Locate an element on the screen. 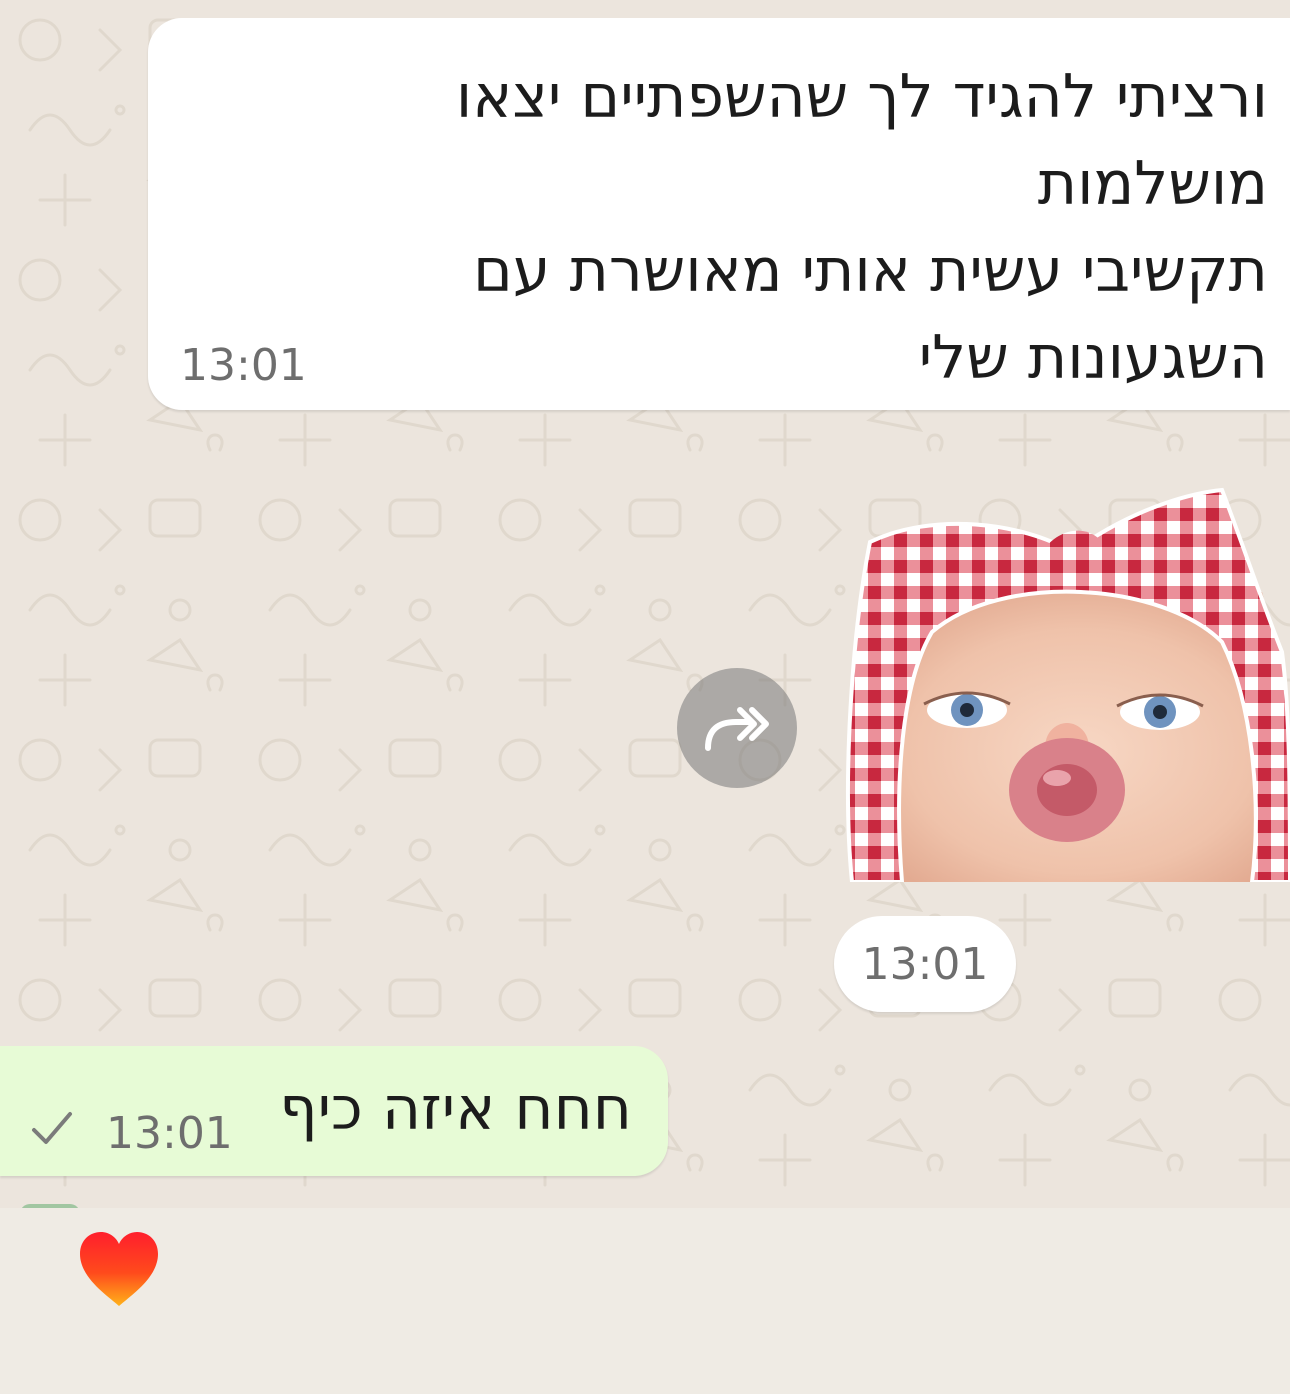  baby-kiss-sticker is located at coordinates (1066, 682).